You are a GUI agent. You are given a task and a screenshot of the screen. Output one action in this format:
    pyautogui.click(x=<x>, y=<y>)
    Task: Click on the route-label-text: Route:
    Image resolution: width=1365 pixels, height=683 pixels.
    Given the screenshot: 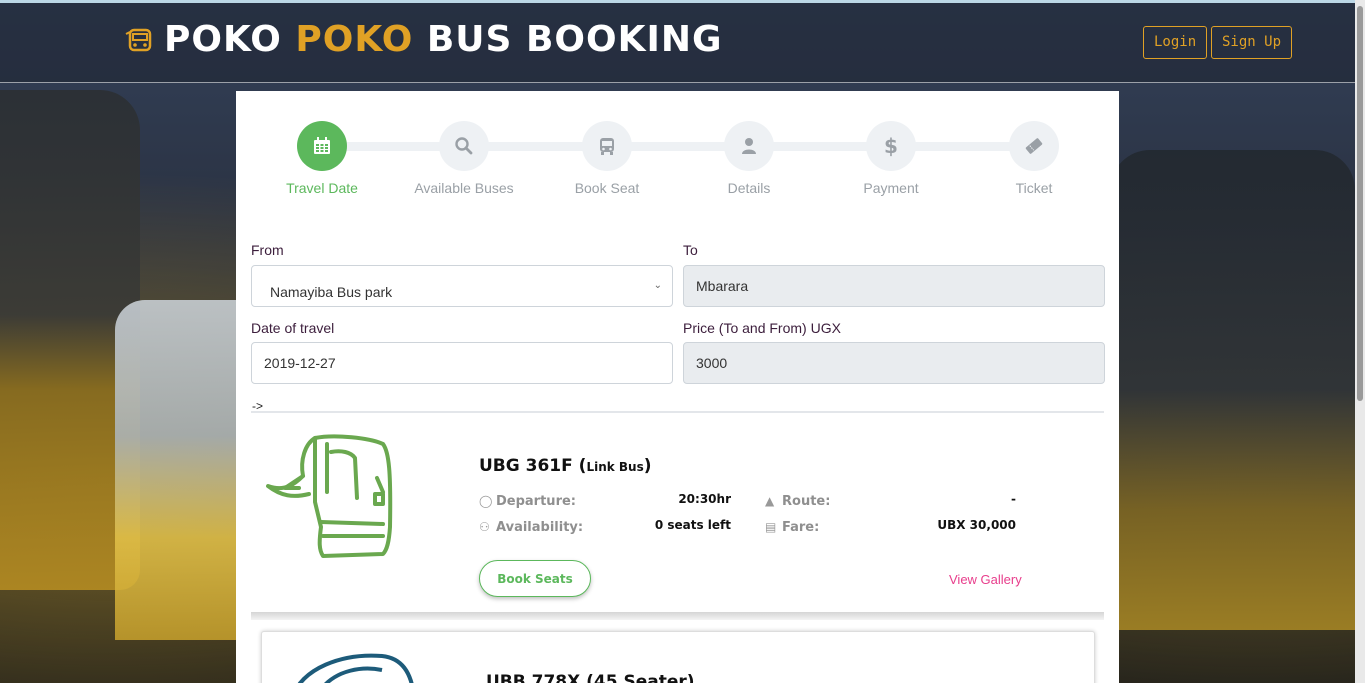 What is the action you would take?
    pyautogui.click(x=806, y=501)
    